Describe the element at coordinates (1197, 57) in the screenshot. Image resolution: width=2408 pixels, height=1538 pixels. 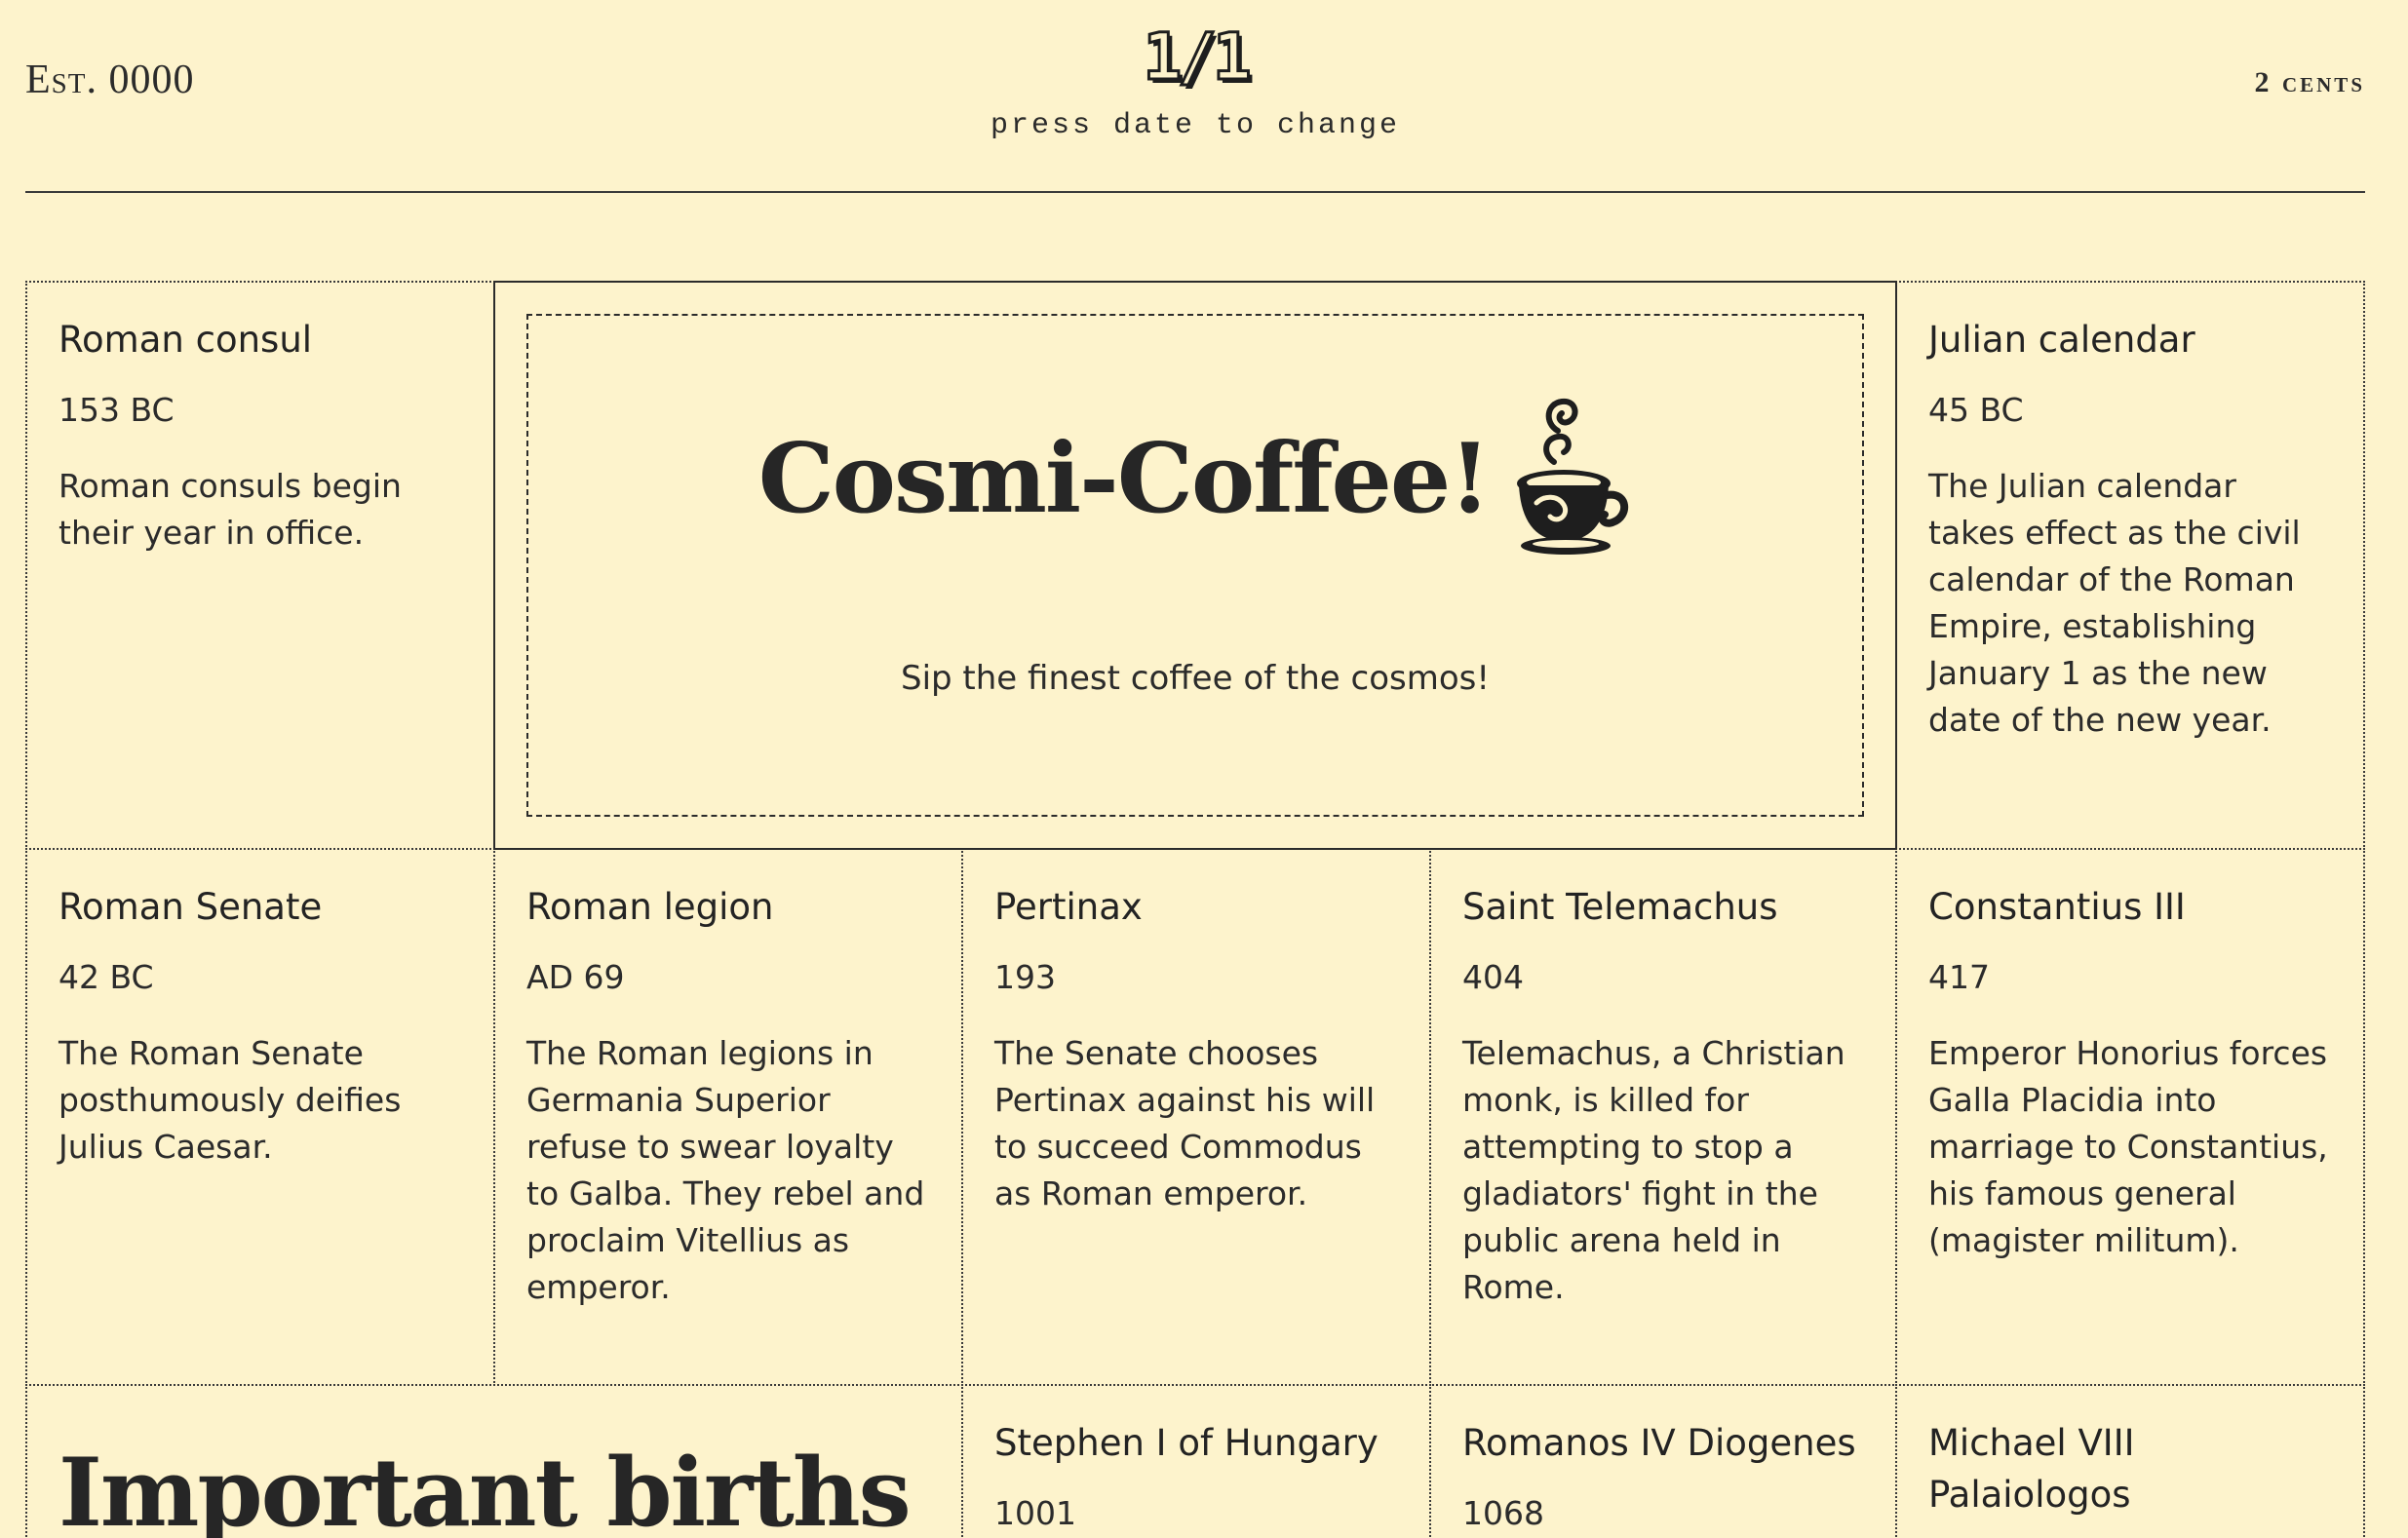
I see `date-display: 1/1` at that location.